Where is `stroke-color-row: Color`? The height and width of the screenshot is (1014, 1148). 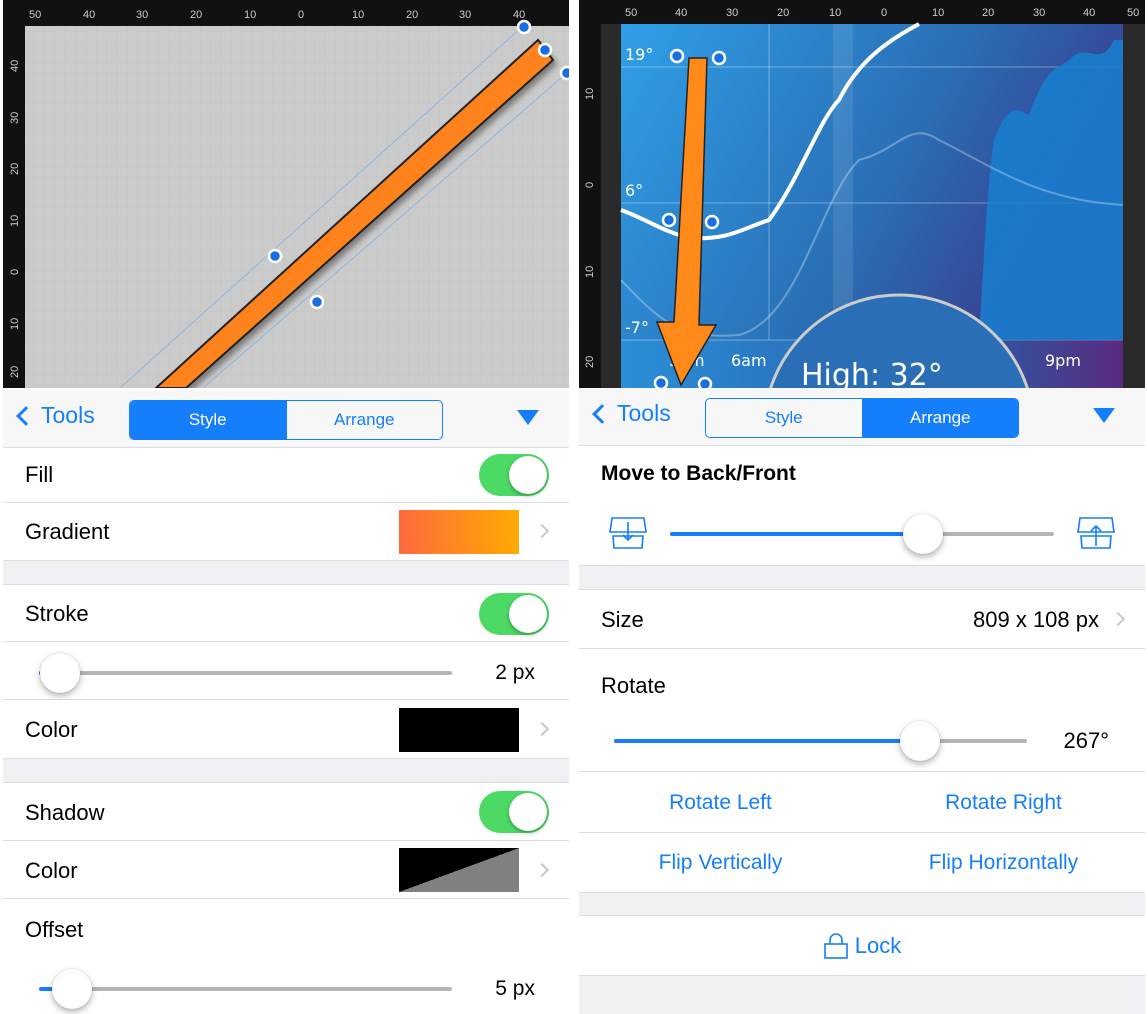 stroke-color-row: Color is located at coordinates (286, 729).